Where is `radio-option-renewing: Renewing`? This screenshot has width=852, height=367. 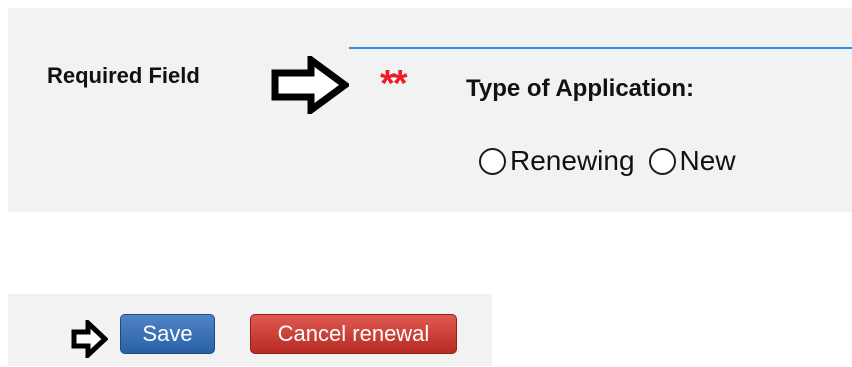 radio-option-renewing: Renewing is located at coordinates (557, 161).